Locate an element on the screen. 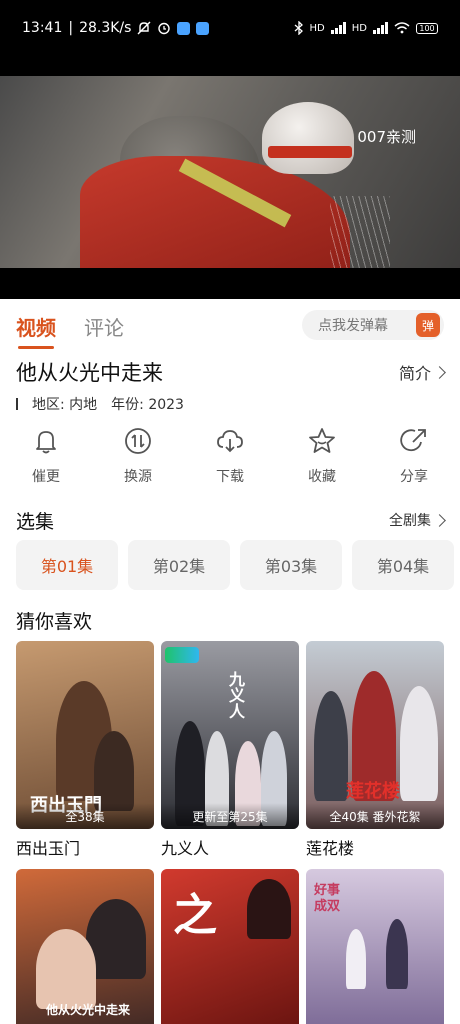 This screenshot has height=1024, width=460. video-watermark: 007亲测 is located at coordinates (386, 137).